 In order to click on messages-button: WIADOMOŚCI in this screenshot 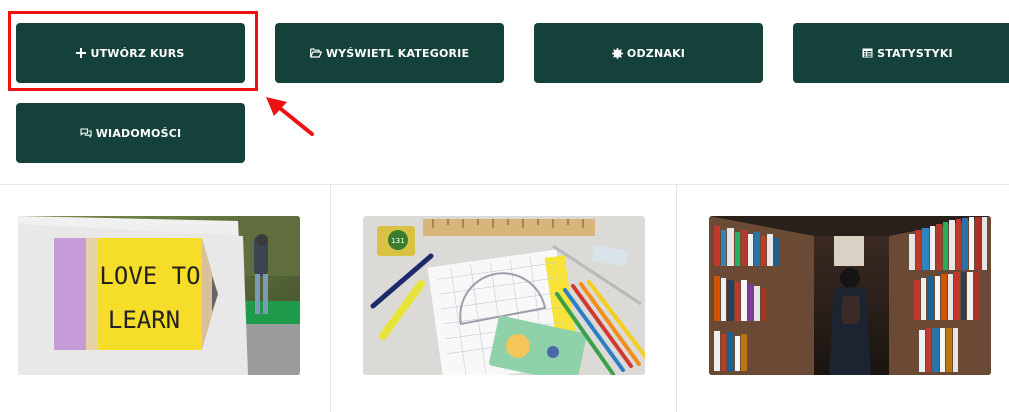, I will do `click(130, 133)`.